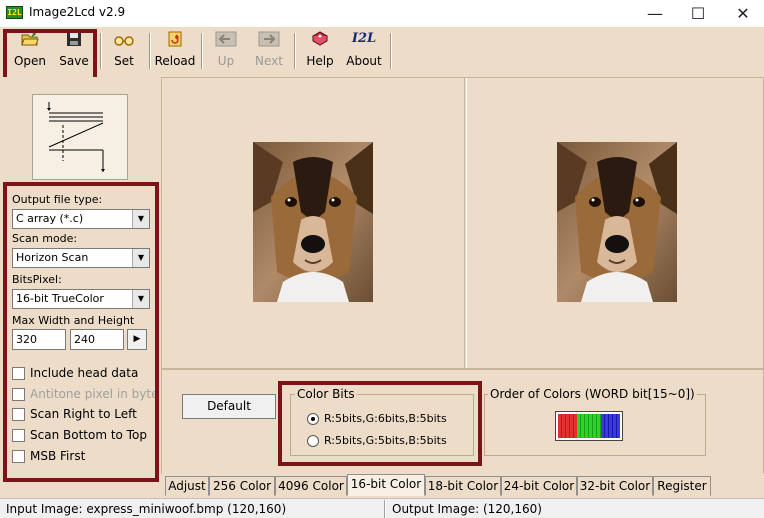 Image resolution: width=764 pixels, height=518 pixels. I want to click on glasses-icon, so click(124, 42).